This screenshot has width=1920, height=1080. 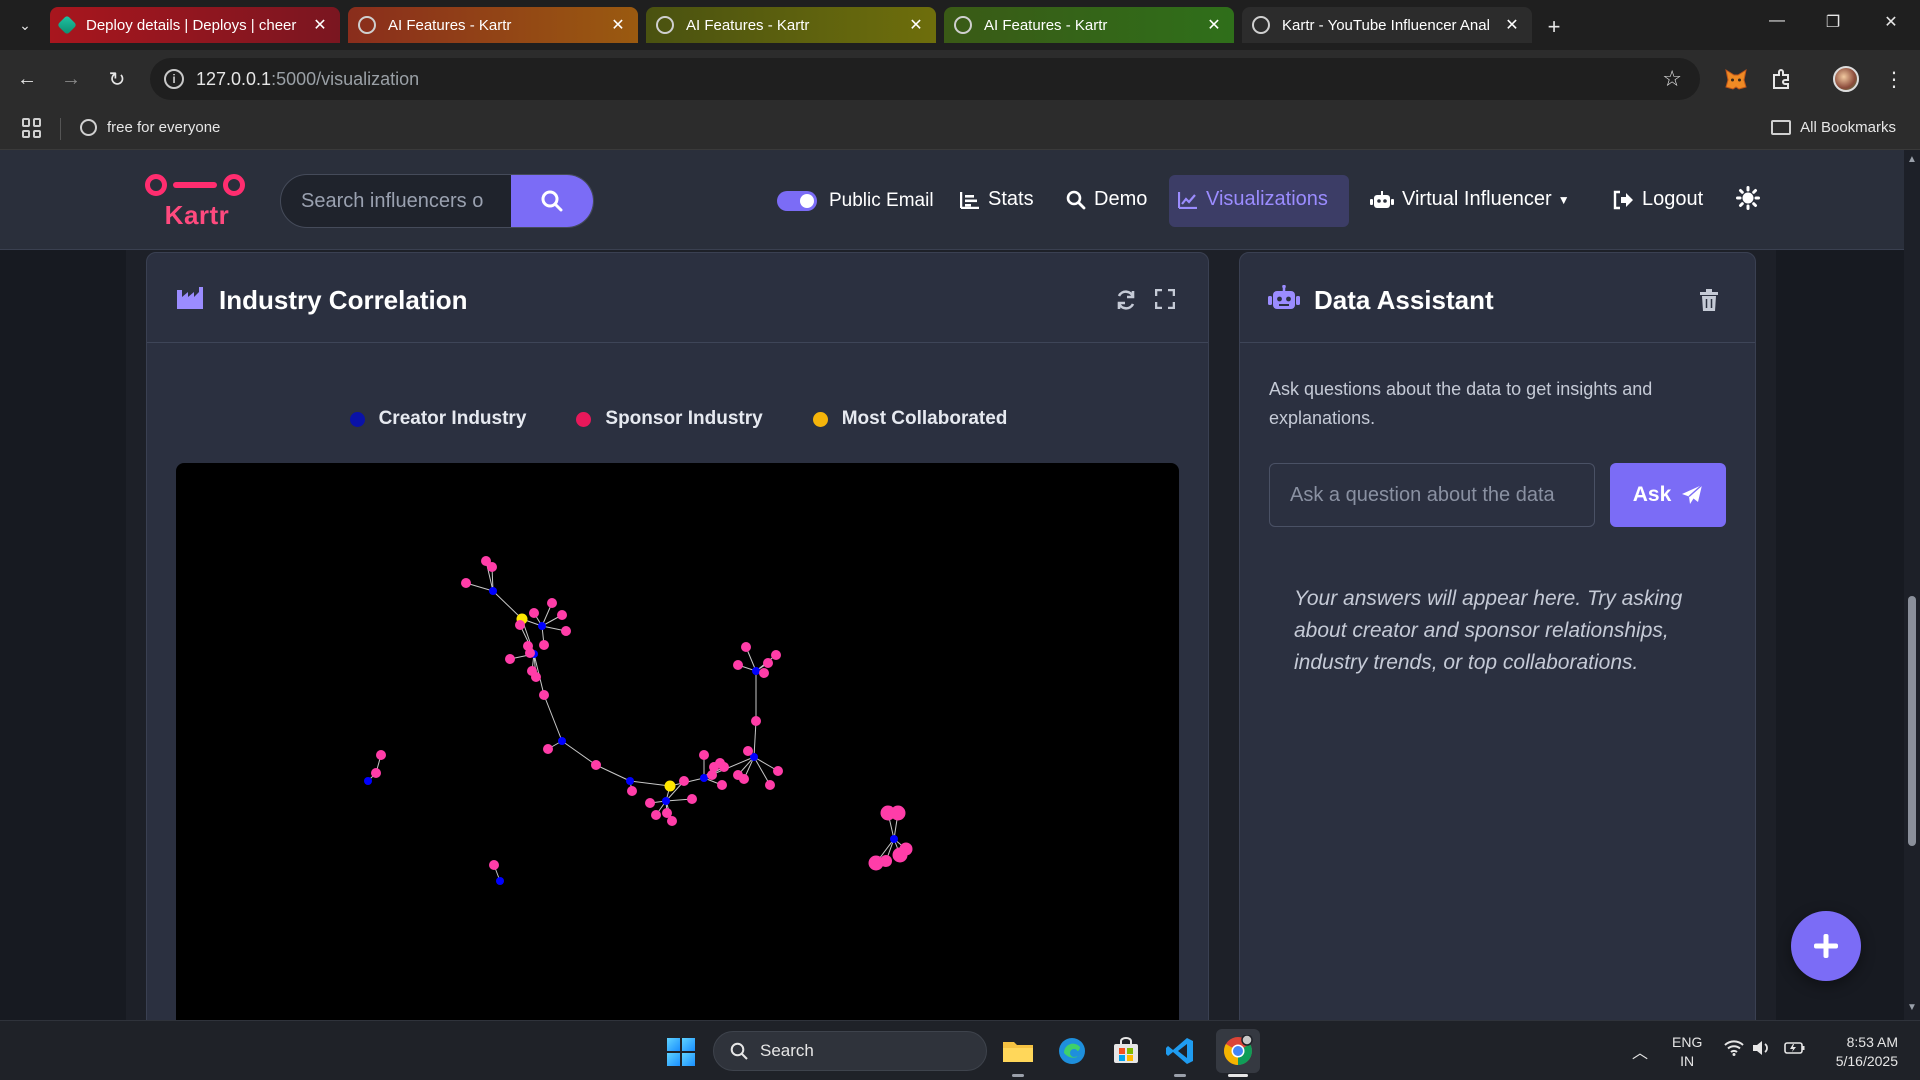 What do you see at coordinates (1826, 946) in the screenshot?
I see `add-fab-button` at bounding box center [1826, 946].